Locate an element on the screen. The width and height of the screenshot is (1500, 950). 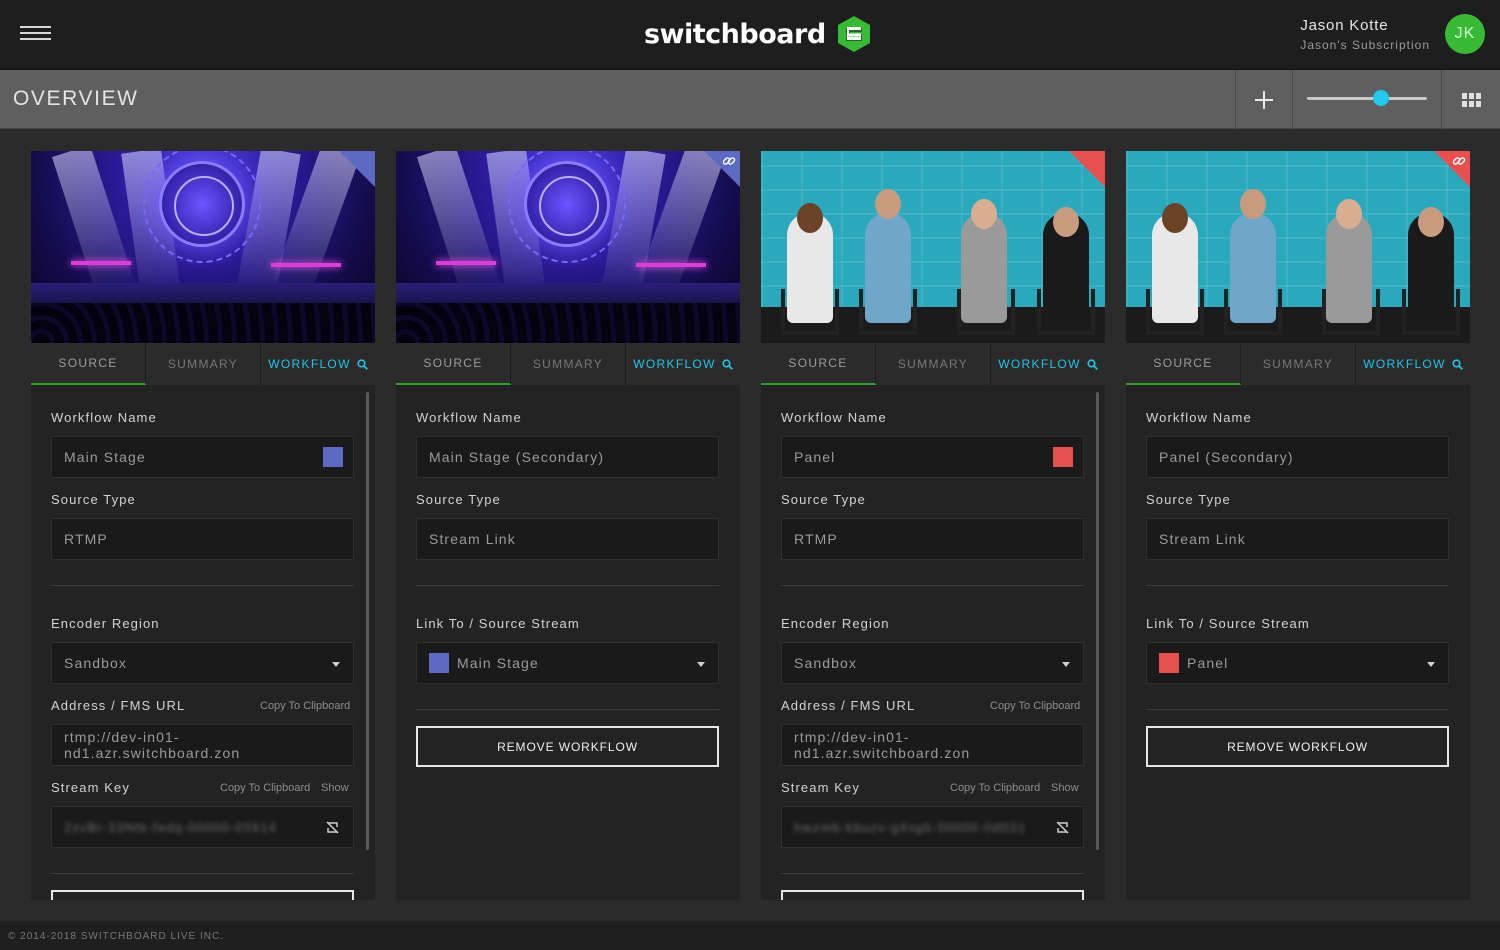
zoom-slider is located at coordinates (1368, 99).